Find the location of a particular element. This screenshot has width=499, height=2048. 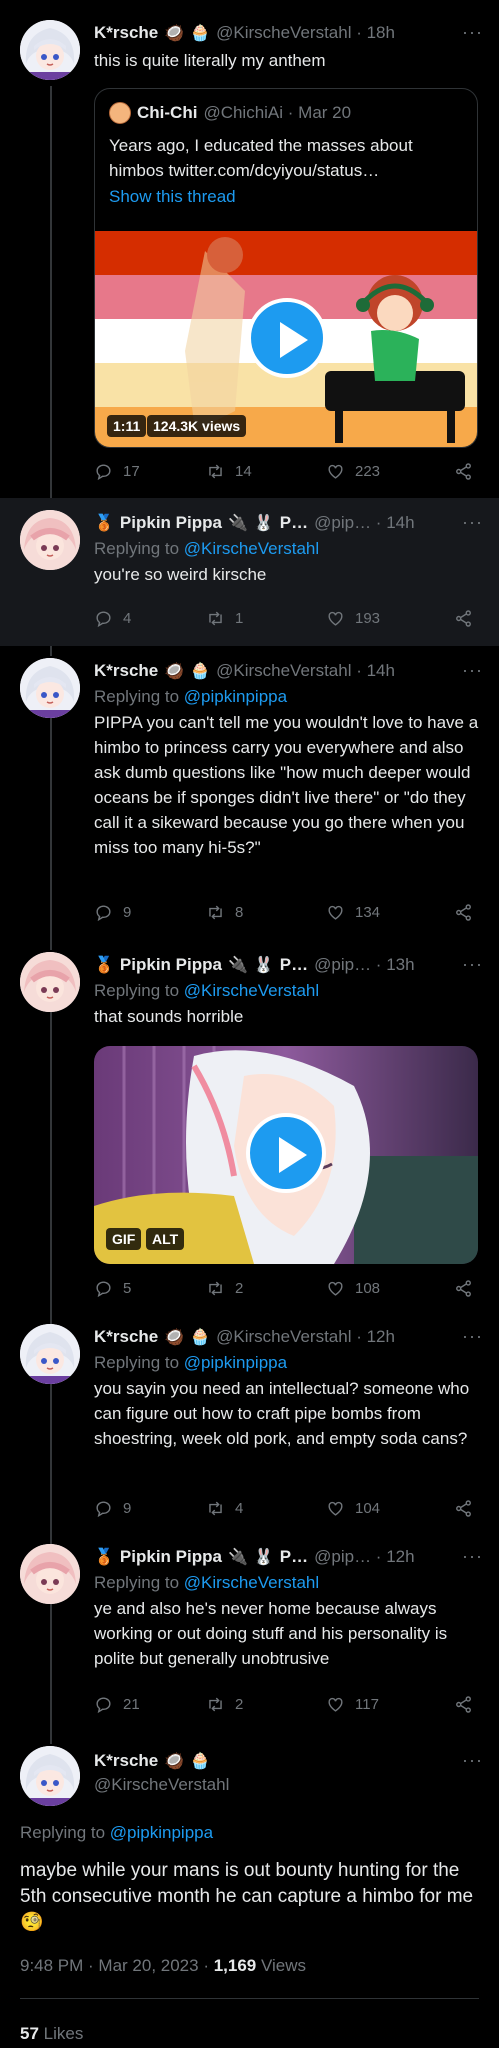

retweet-button: 4 is located at coordinates (224, 1508).